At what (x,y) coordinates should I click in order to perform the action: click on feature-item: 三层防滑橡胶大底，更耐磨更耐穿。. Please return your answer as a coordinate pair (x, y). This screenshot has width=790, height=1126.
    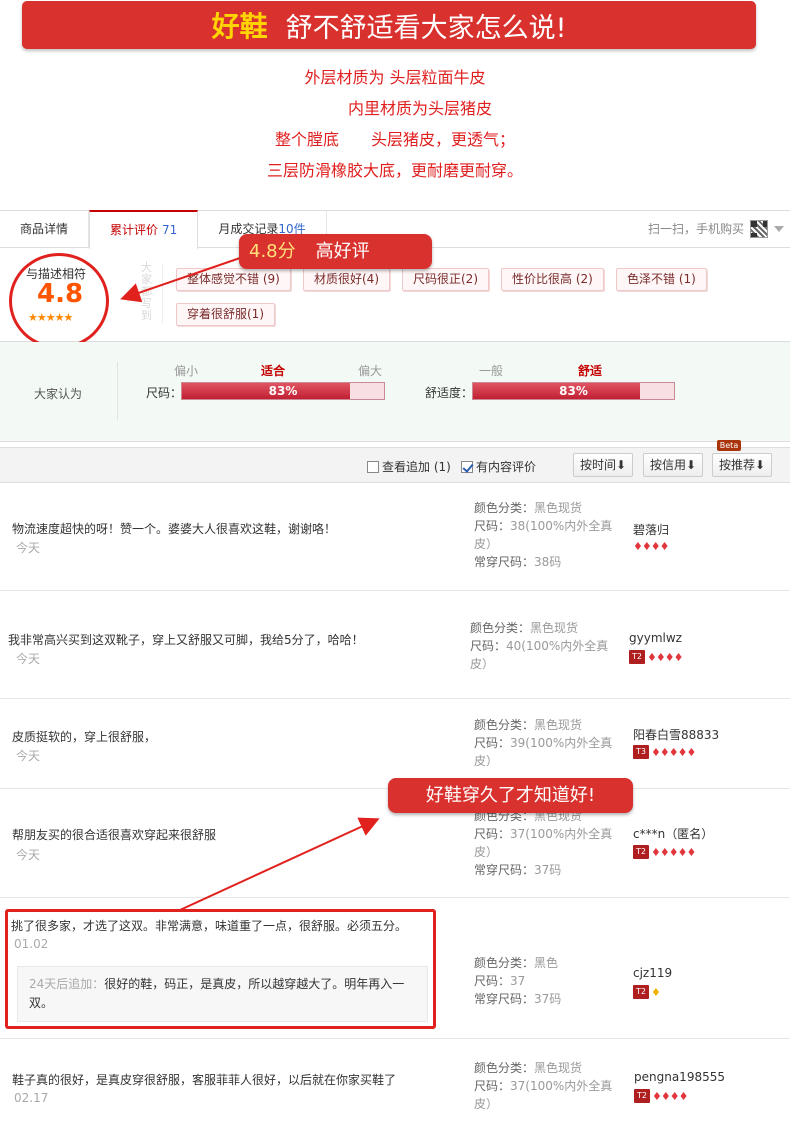
    Looking at the image, I should click on (394, 170).